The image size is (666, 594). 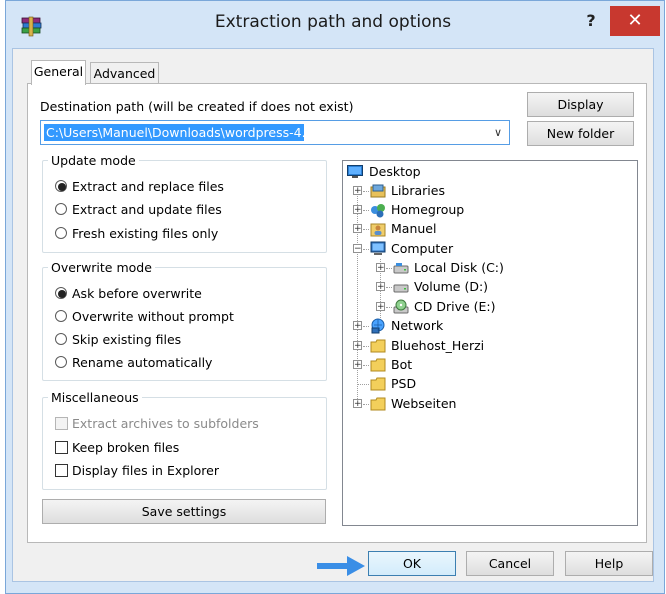 What do you see at coordinates (378, 230) in the screenshot?
I see `user-folder-icon` at bounding box center [378, 230].